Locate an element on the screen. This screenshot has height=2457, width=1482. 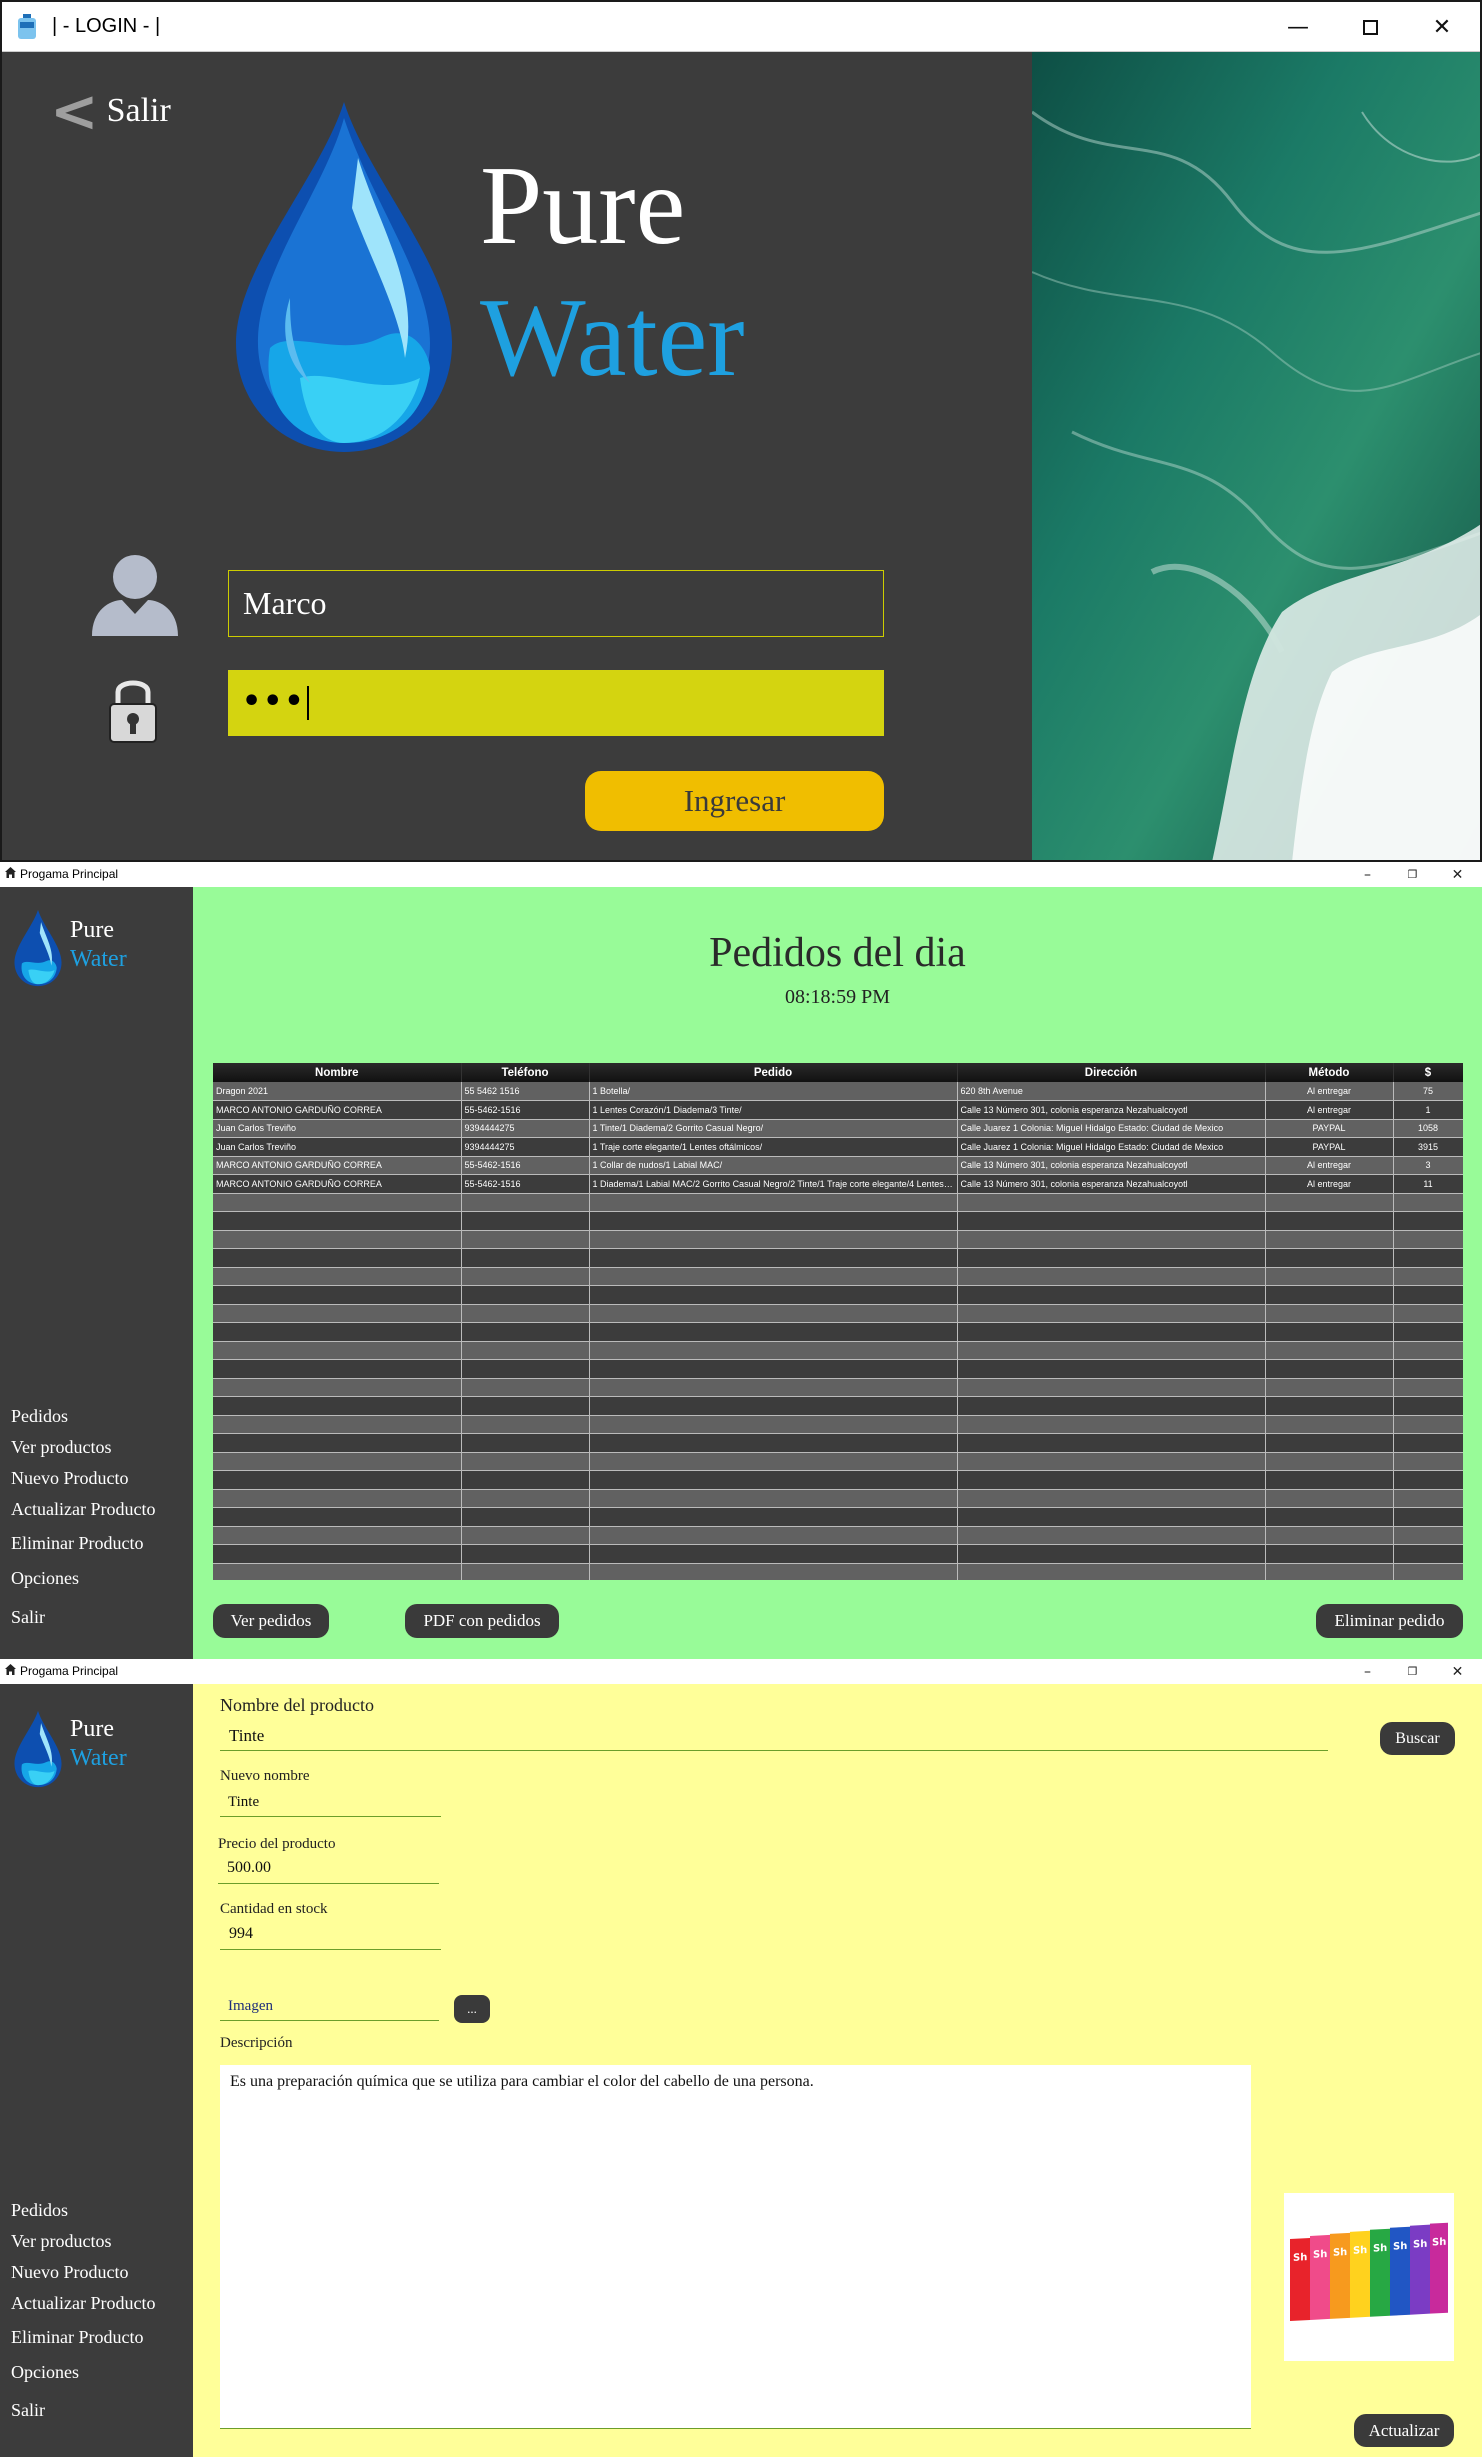
column-header-total: $ is located at coordinates (1428, 1072).